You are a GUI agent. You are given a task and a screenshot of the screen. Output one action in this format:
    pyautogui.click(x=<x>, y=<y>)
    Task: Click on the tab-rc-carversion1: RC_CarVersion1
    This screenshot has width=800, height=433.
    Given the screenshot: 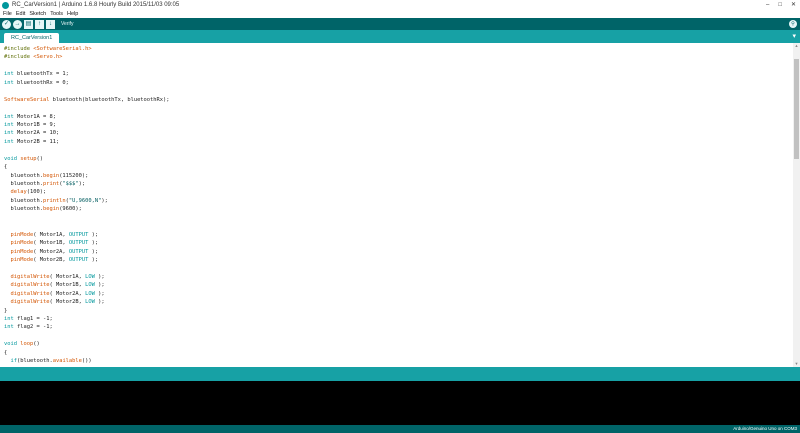 What is the action you would take?
    pyautogui.click(x=32, y=38)
    